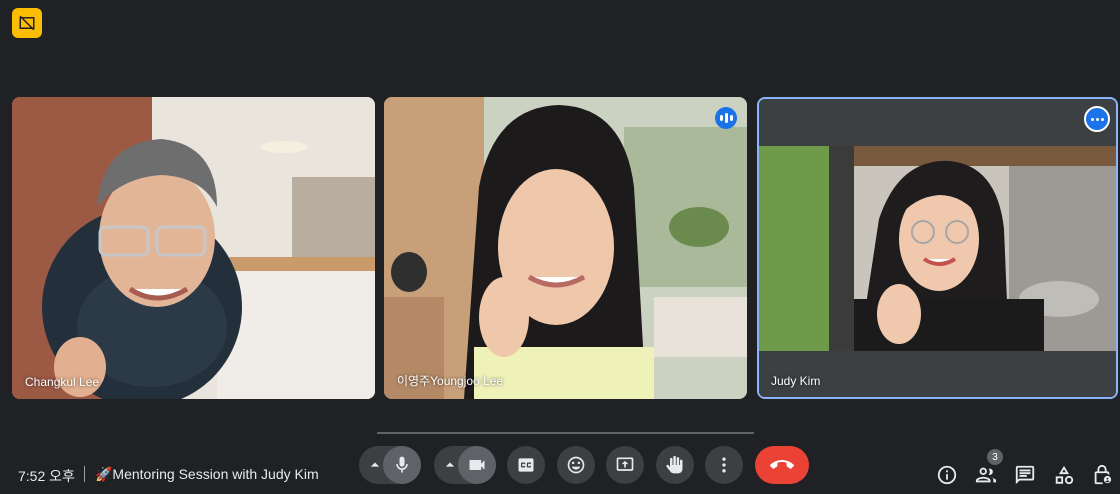 Image resolution: width=1120 pixels, height=494 pixels. I want to click on emoji-icon, so click(576, 465).